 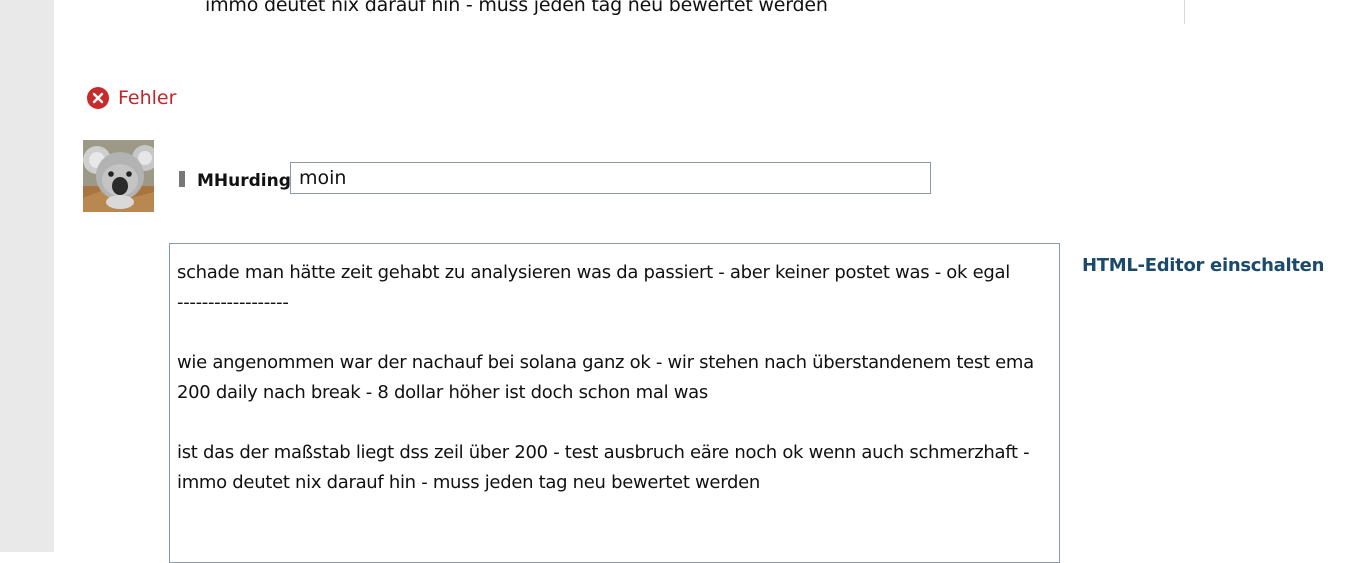 I want to click on error-message: Fehler, so click(x=131, y=98).